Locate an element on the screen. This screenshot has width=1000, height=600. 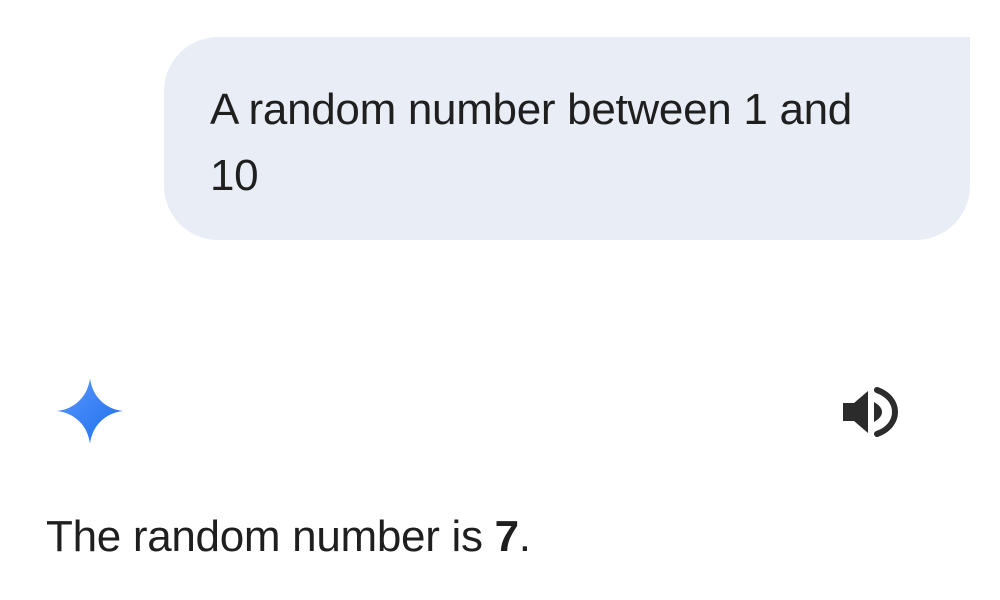
user-message-text: A random number between 1 and 10 is located at coordinates (531, 142).